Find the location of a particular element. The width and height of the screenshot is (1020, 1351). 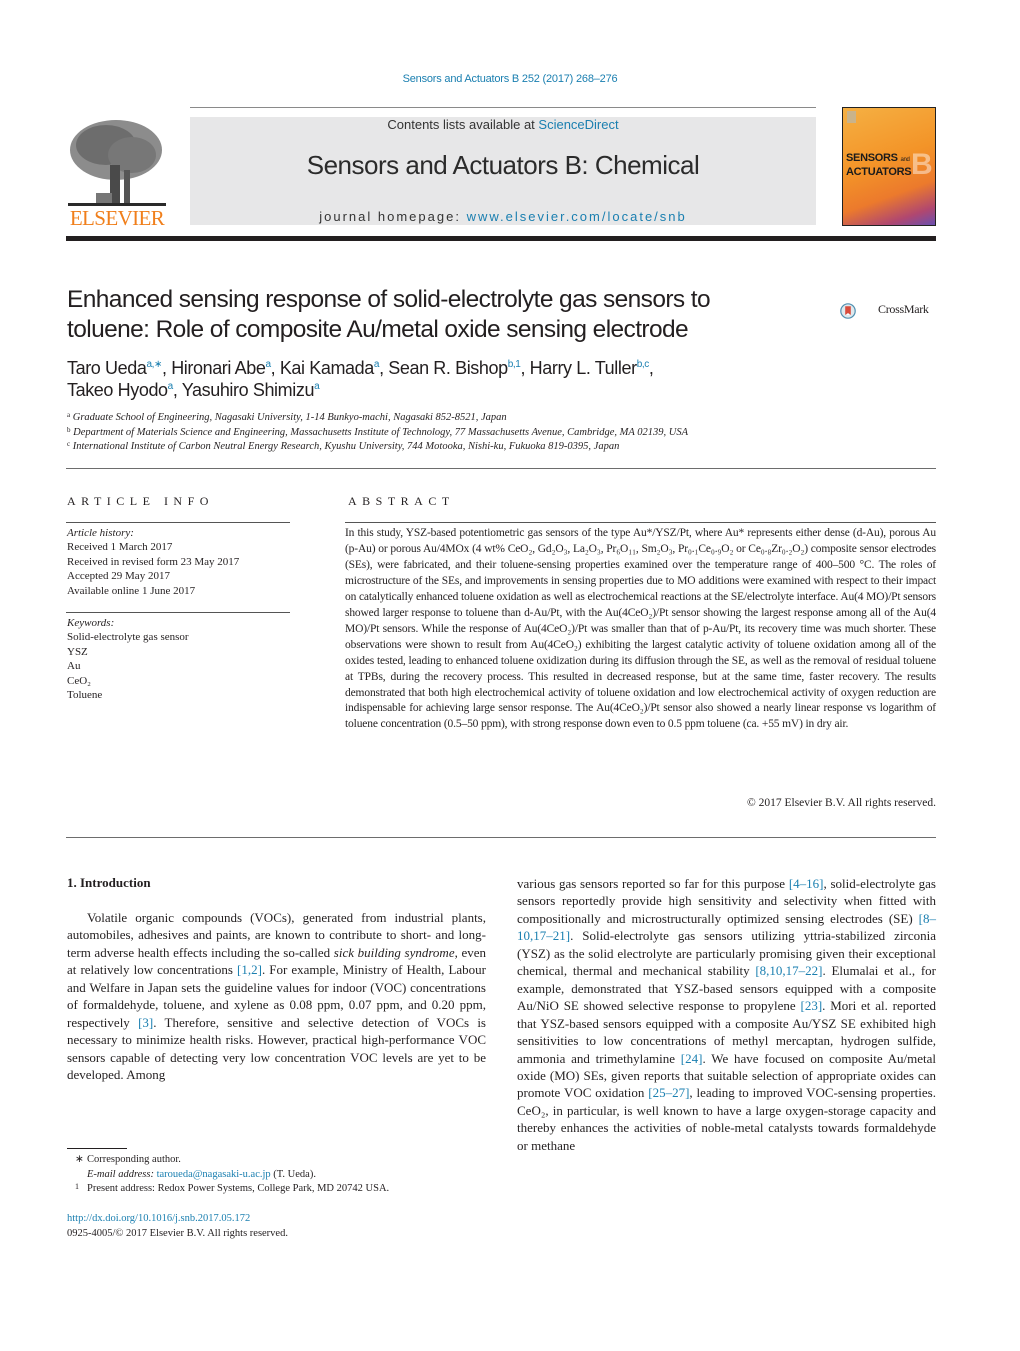

keywords-rule is located at coordinates (178, 612).